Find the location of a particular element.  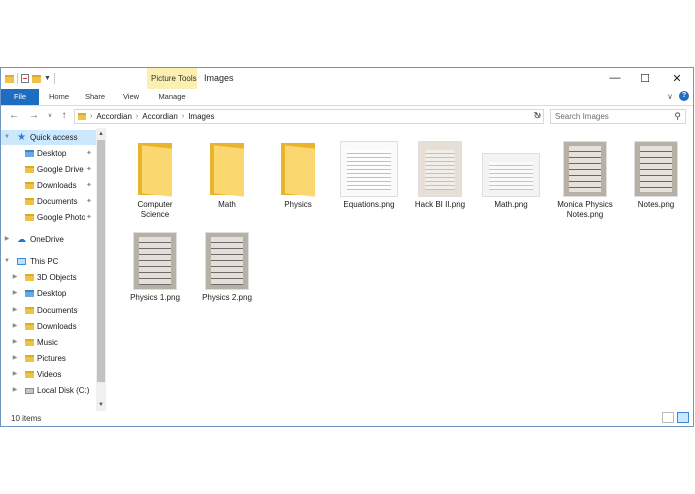

properties-icon is located at coordinates (25, 78).